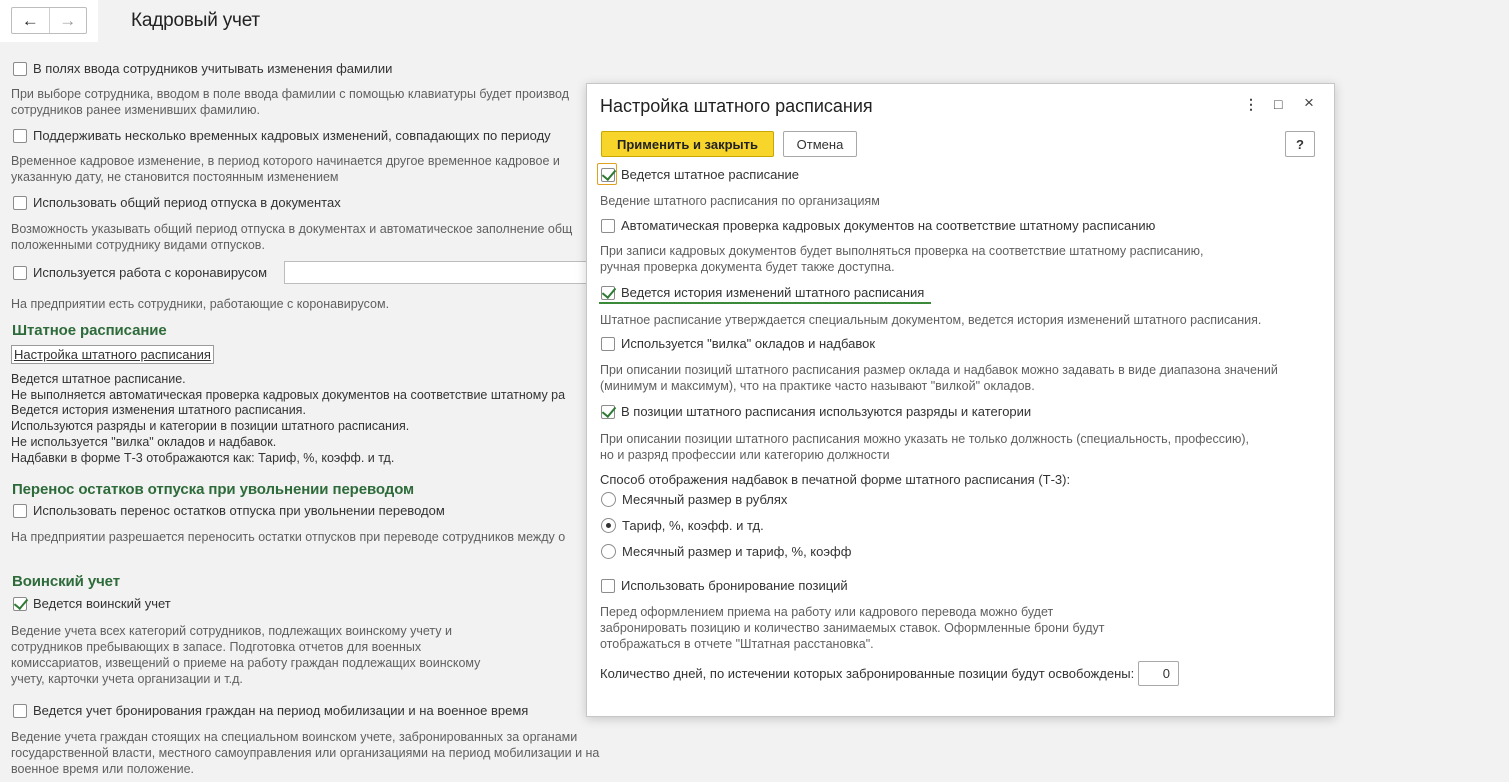  What do you see at coordinates (608, 343) in the screenshot?
I see `fork-checkbox` at bounding box center [608, 343].